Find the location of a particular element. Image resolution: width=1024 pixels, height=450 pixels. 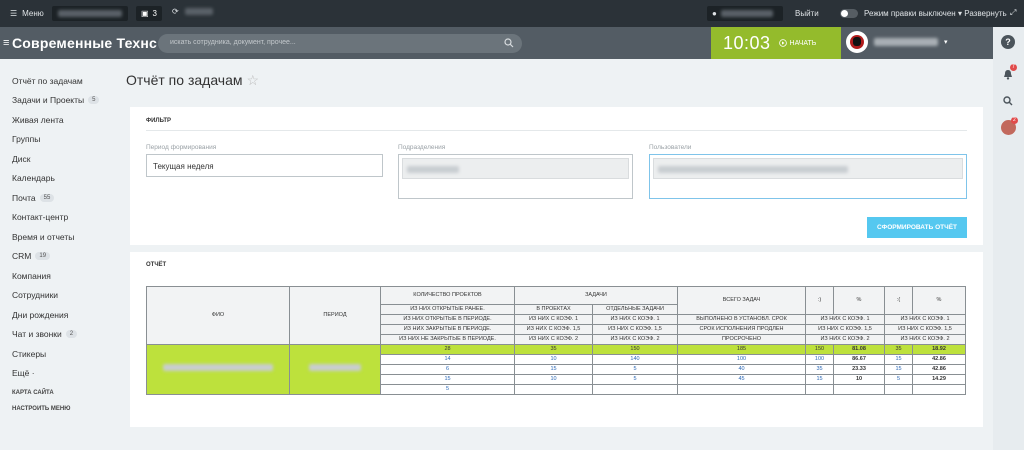

sidebar-item-label: Отчёт по задачам is located at coordinates (47, 80).